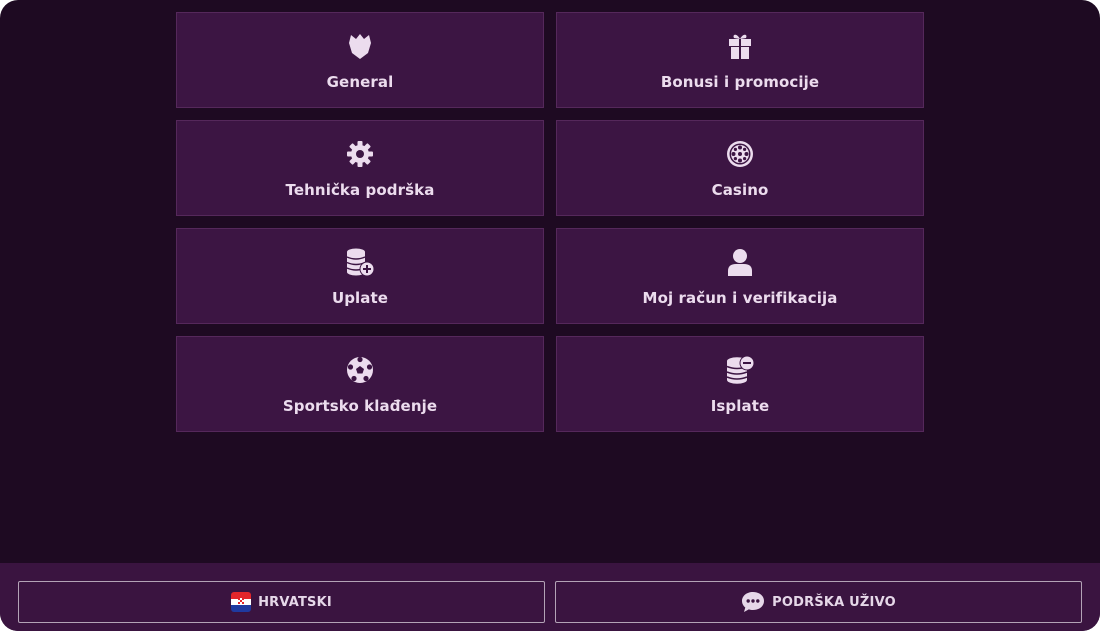 This screenshot has width=1100, height=631. Describe the element at coordinates (834, 602) in the screenshot. I see `live-support-label: PODRŠKA UŽIVO` at that location.